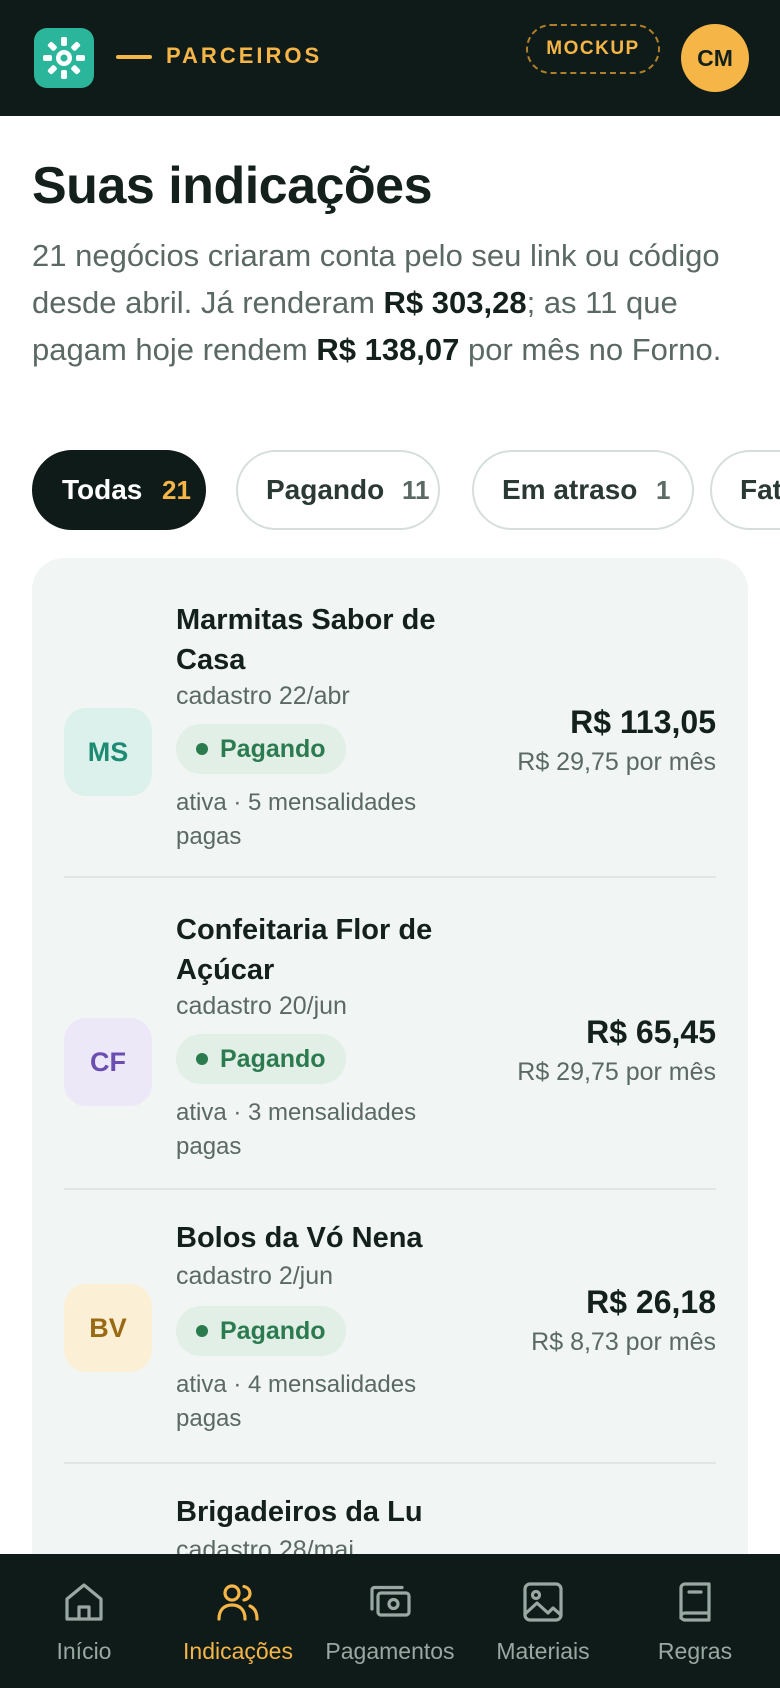  I want to click on filter-chips: Todas 21 Pagando 11 Em atraso 1 Fat, so click(406, 490).